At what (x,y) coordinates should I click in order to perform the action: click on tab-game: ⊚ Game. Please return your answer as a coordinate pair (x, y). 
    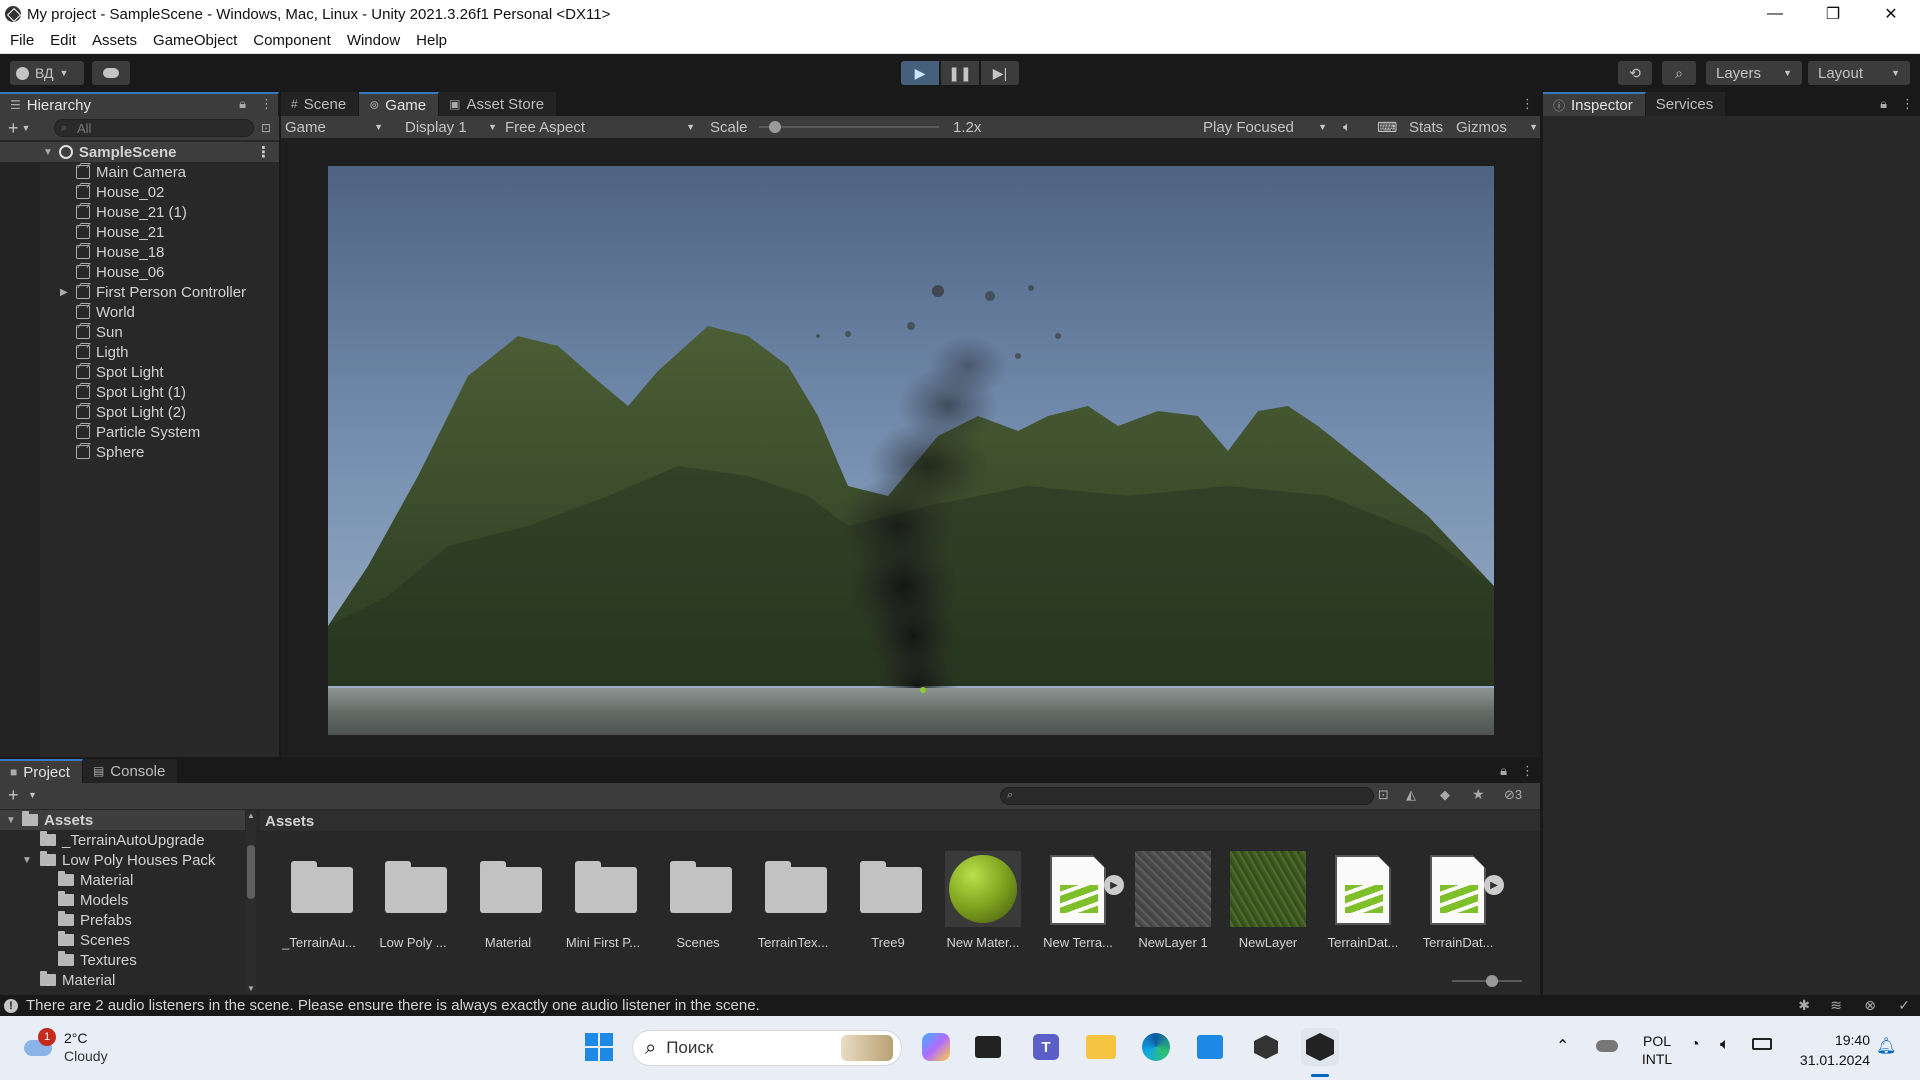
    Looking at the image, I should click on (399, 104).